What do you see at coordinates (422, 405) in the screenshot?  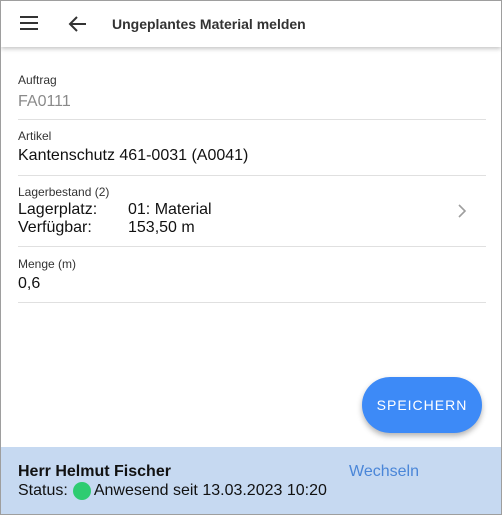 I see `save-button: SPEICHERN` at bounding box center [422, 405].